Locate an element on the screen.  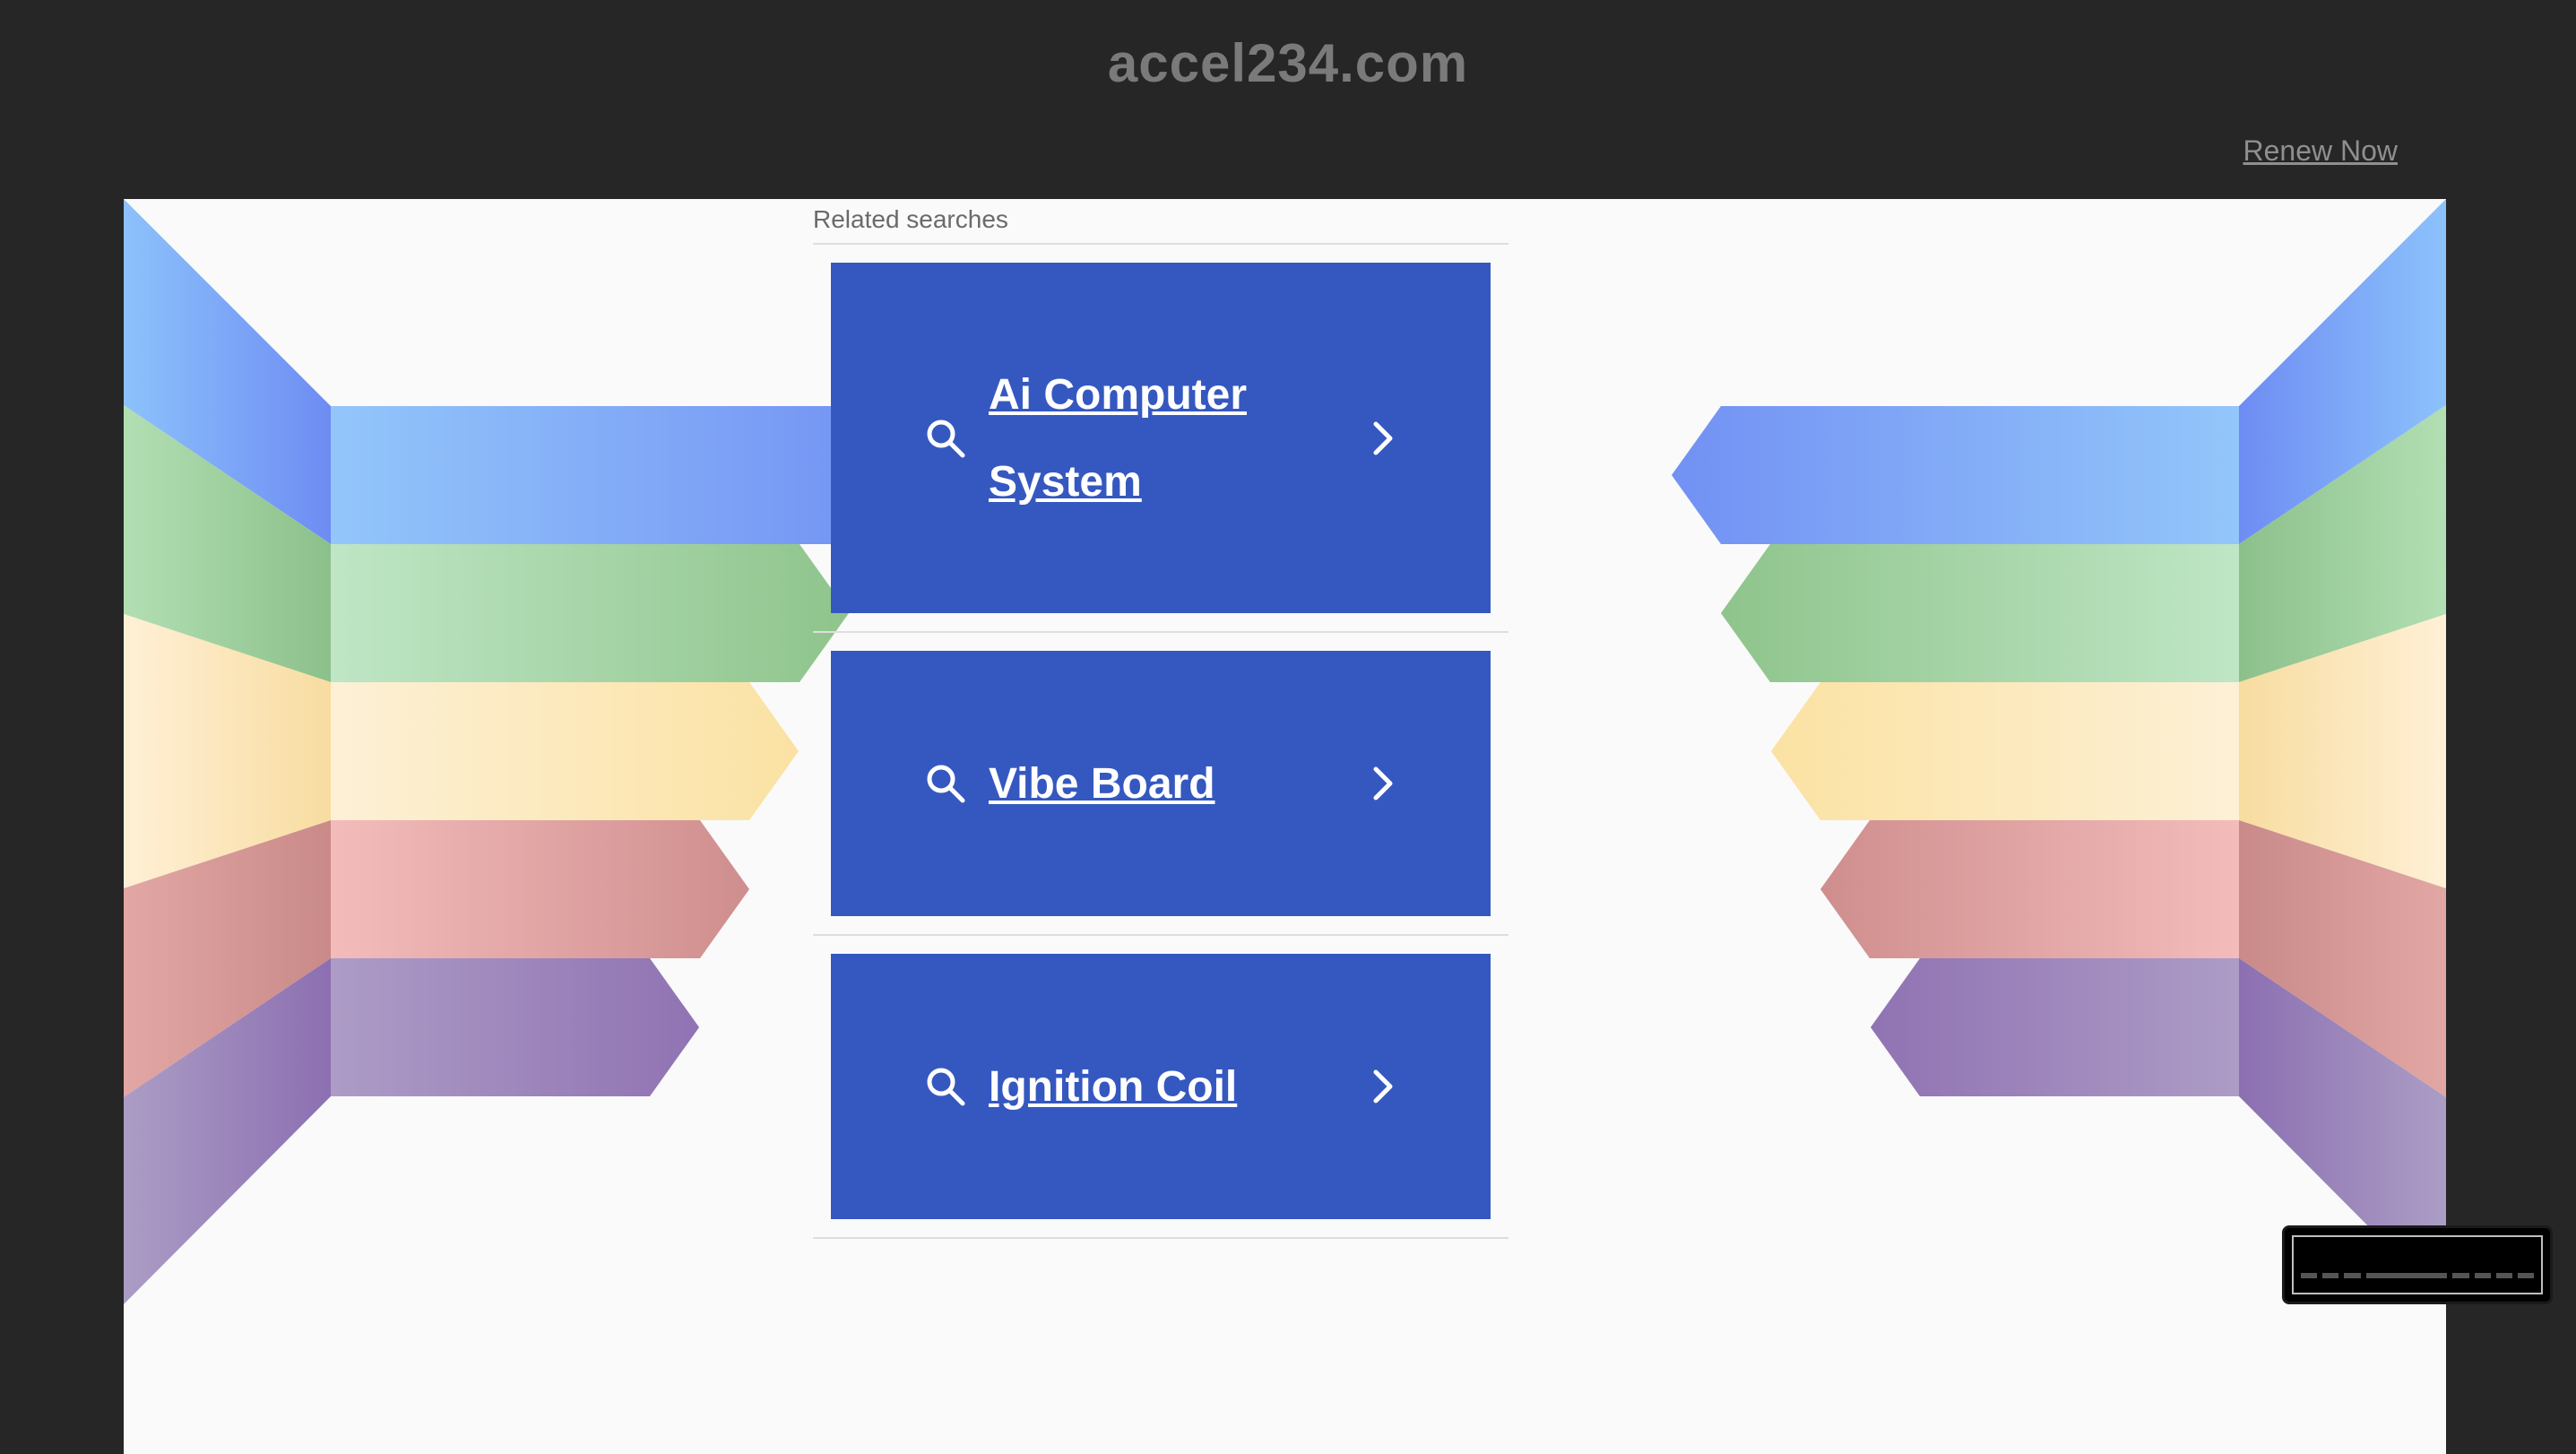
renew-now-link: Renew Now is located at coordinates (2320, 151).